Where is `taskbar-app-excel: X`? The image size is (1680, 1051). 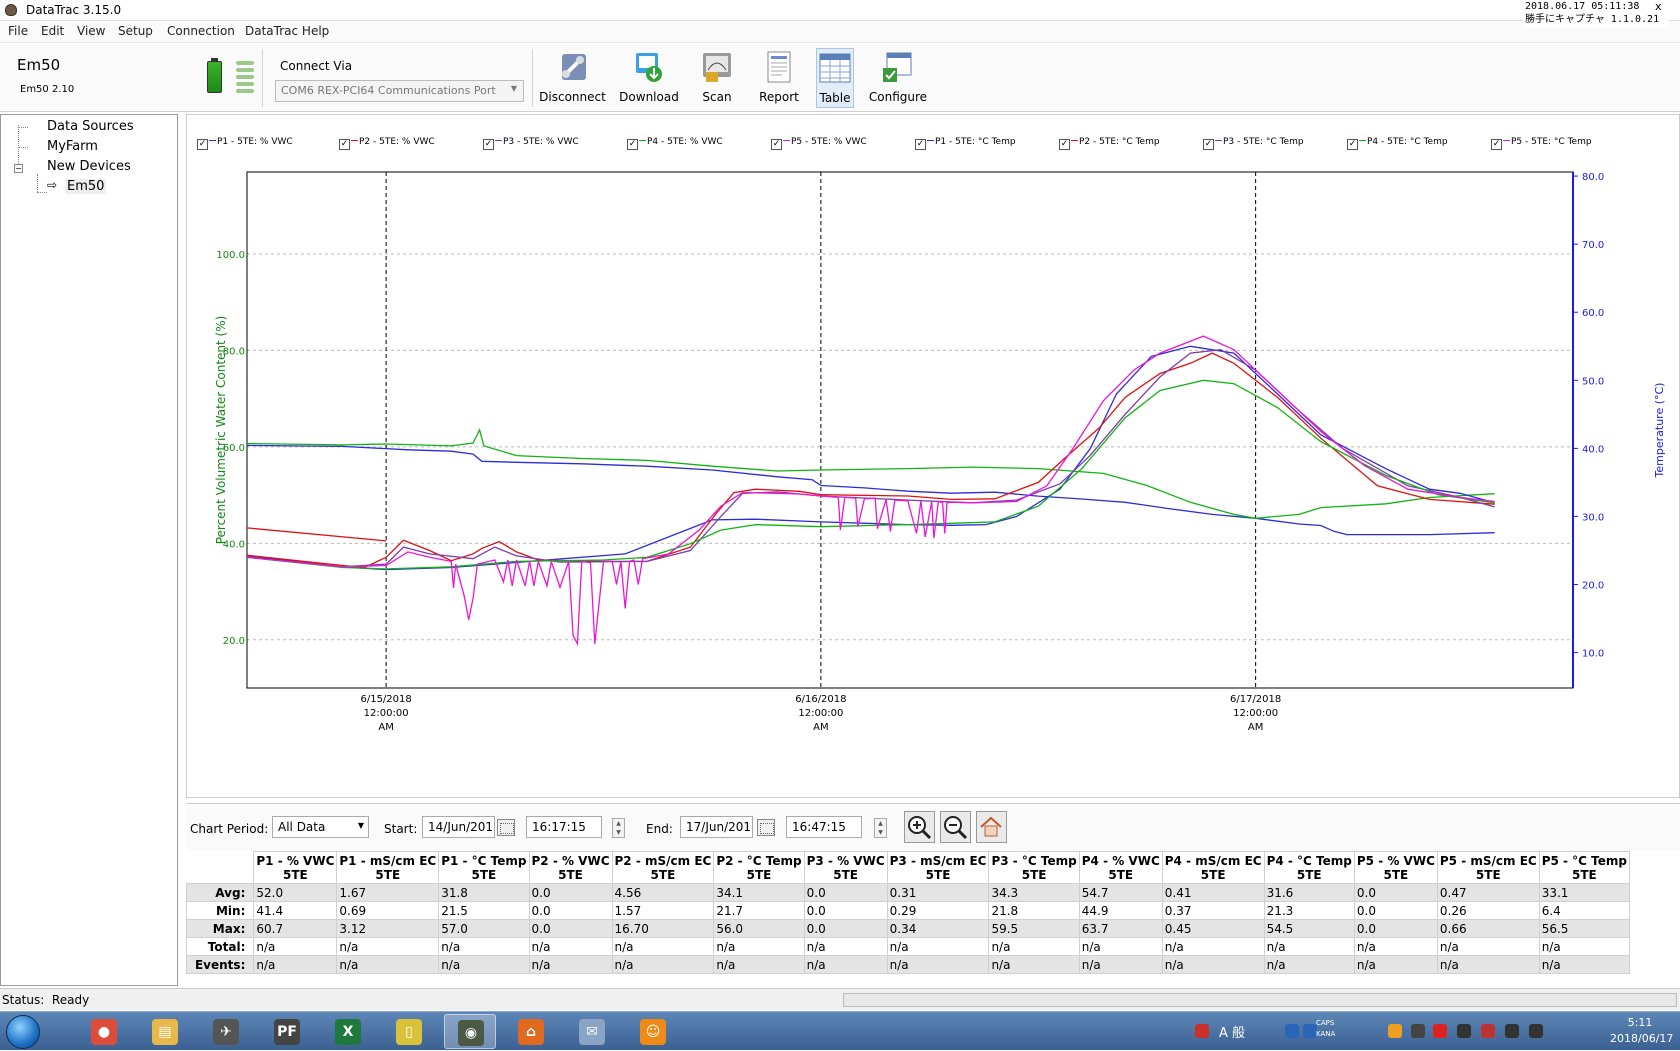
taskbar-app-excel: X is located at coordinates (348, 1031).